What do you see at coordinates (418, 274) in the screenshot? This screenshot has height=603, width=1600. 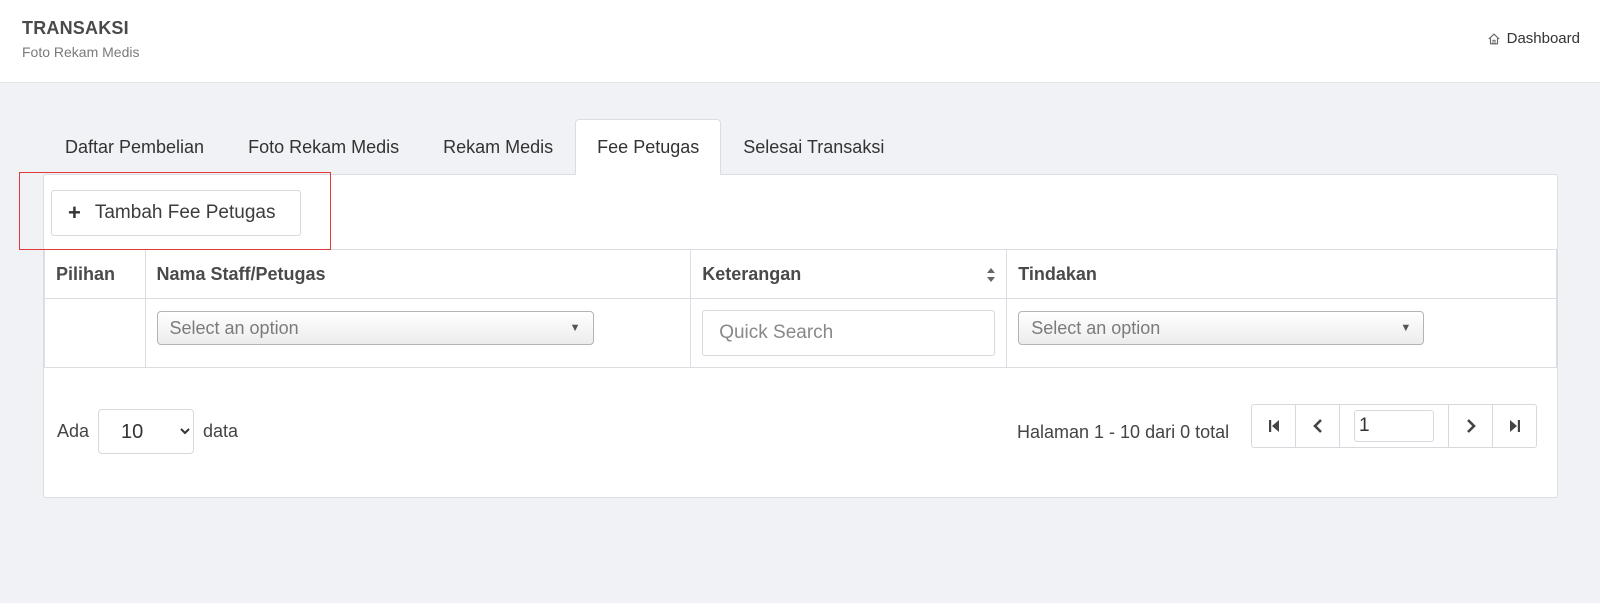 I see `column-header-nama-staff: Nama Staff/Petugas` at bounding box center [418, 274].